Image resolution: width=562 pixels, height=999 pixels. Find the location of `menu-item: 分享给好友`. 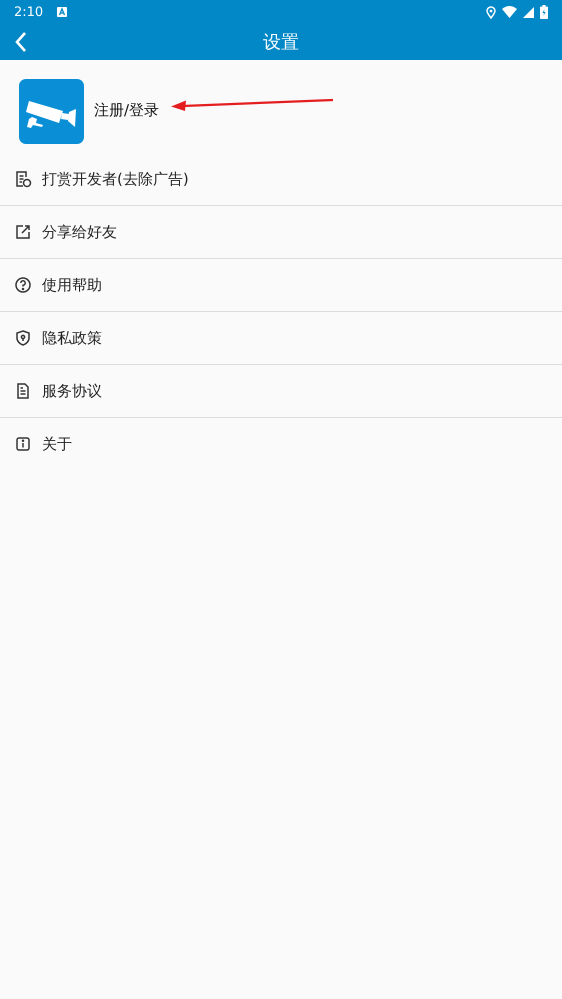

menu-item: 分享给好友 is located at coordinates (281, 232).